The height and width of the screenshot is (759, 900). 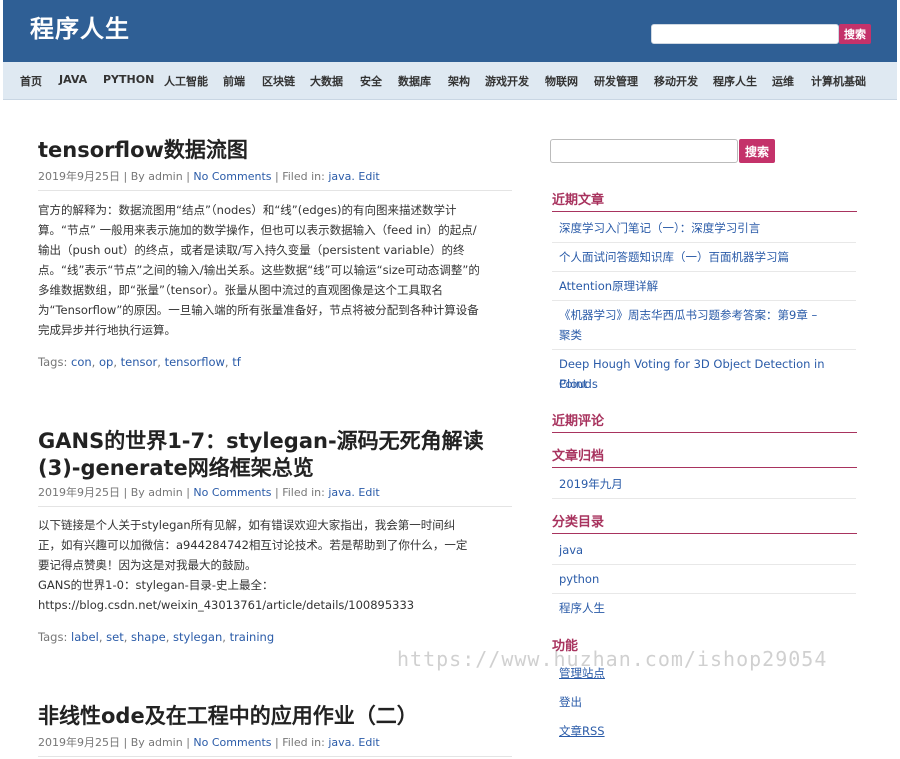 What do you see at coordinates (115, 637) in the screenshot?
I see `tag-link: set` at bounding box center [115, 637].